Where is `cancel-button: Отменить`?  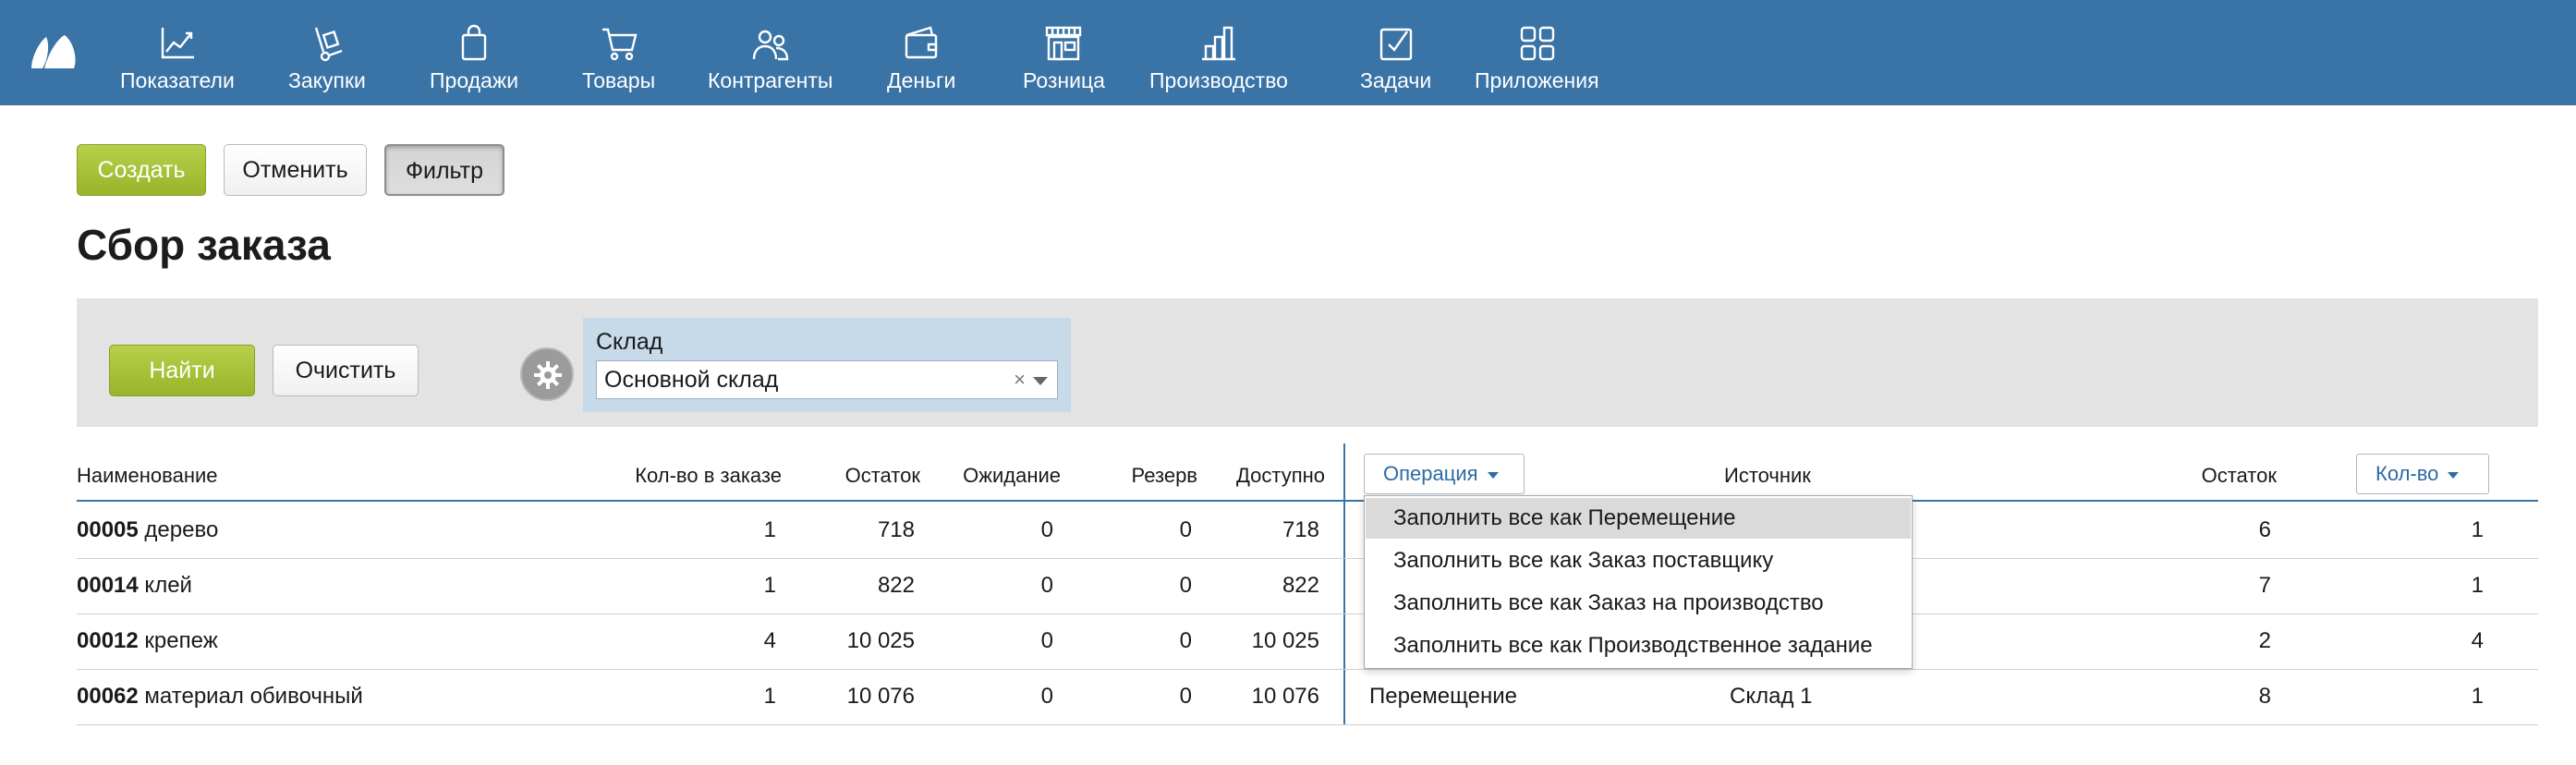
cancel-button: Отменить is located at coordinates (295, 170).